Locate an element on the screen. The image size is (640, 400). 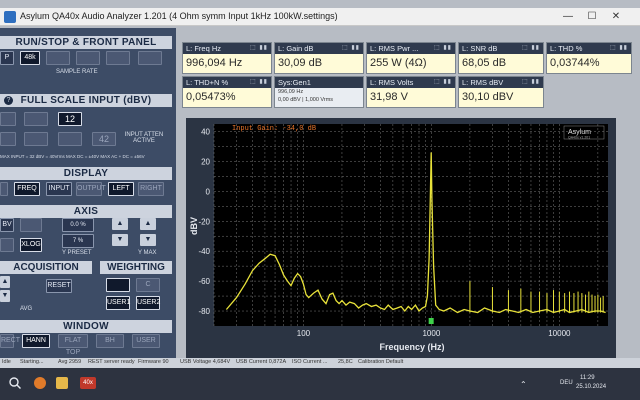
search-icon is located at coordinates (15, 383).